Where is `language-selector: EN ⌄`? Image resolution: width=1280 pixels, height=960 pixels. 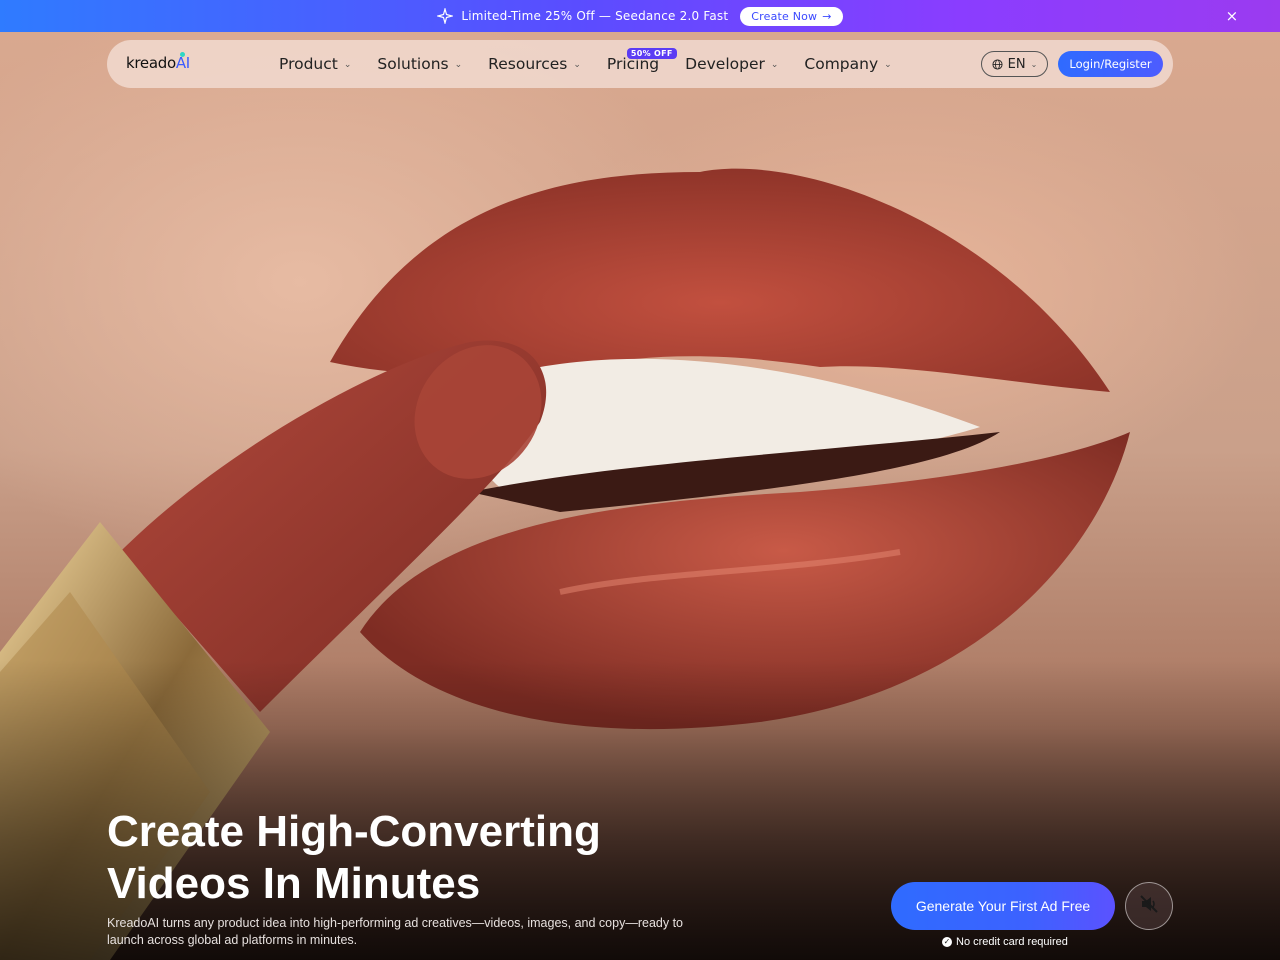 language-selector: EN ⌄ is located at coordinates (1014, 64).